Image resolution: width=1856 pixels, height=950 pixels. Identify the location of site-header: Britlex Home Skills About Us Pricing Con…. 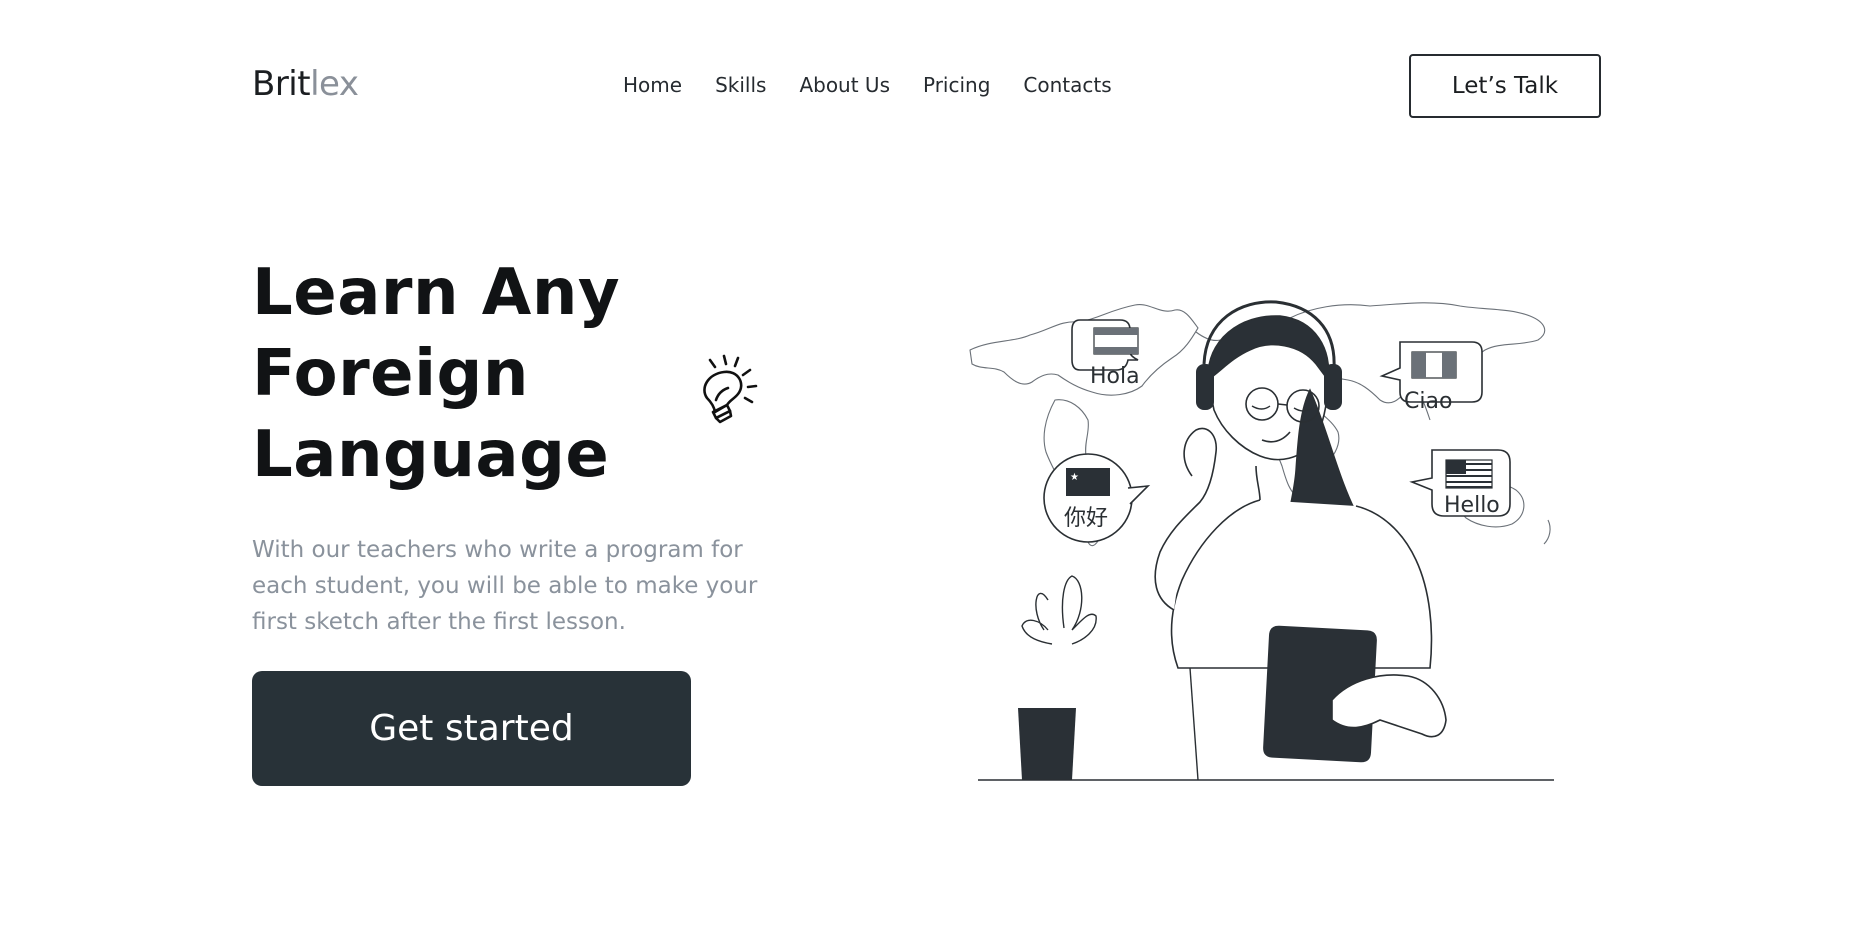
(927, 86).